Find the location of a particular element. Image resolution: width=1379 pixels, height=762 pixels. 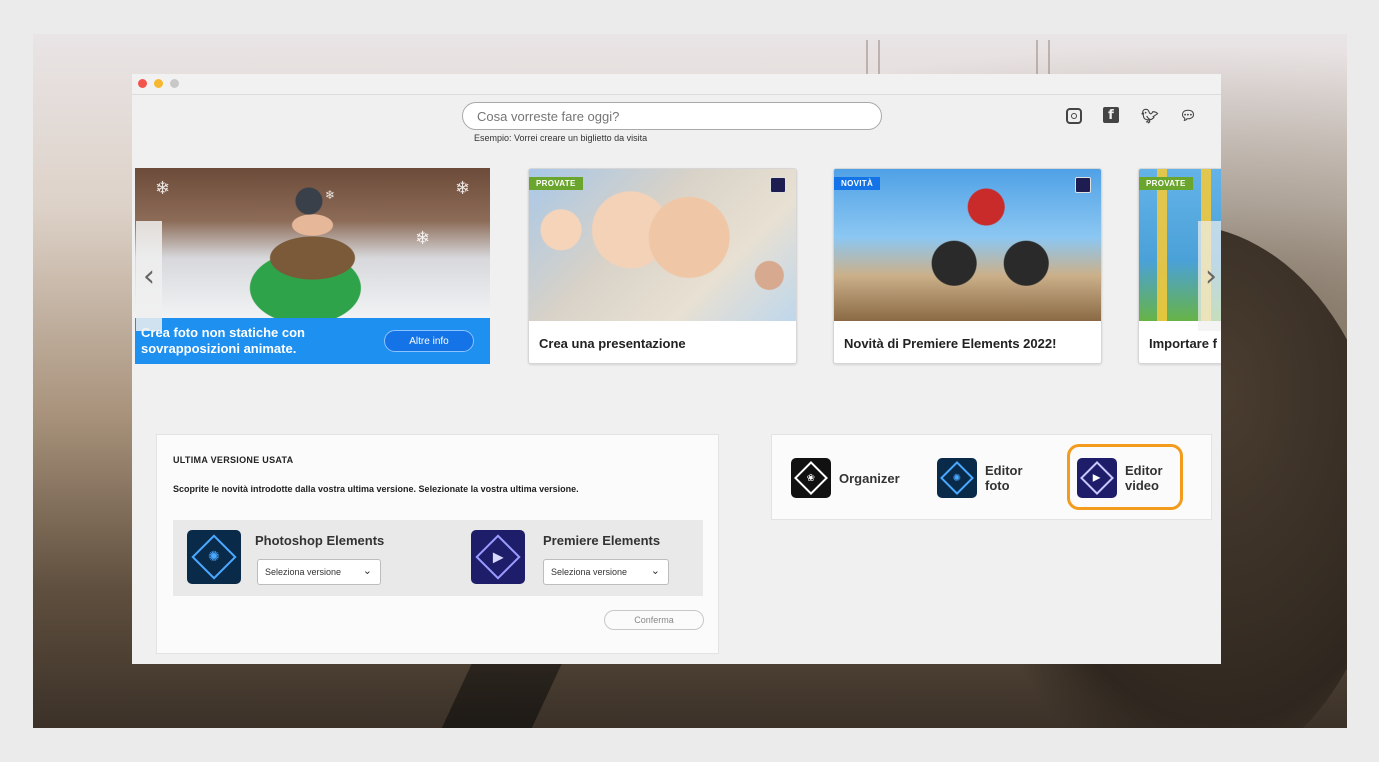

minimize-window-button is located at coordinates (158, 83).